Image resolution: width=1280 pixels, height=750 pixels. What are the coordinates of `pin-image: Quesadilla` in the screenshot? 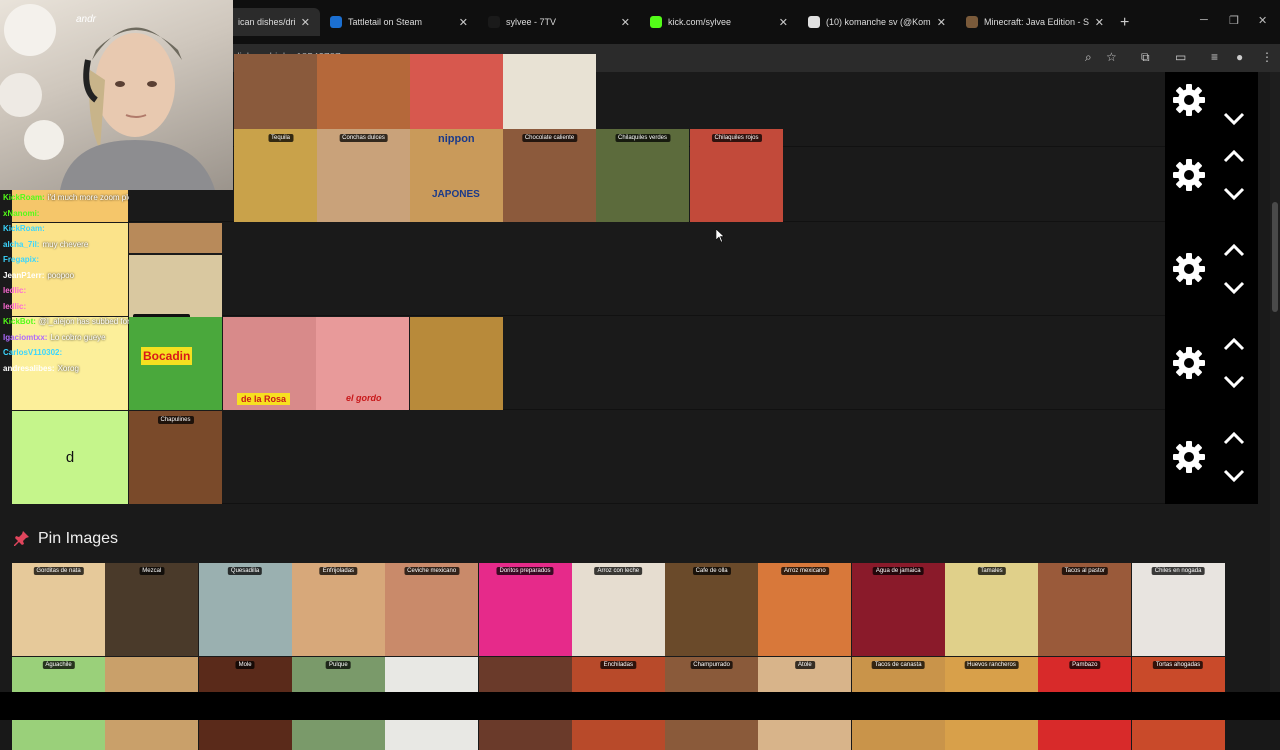 It's located at (245, 609).